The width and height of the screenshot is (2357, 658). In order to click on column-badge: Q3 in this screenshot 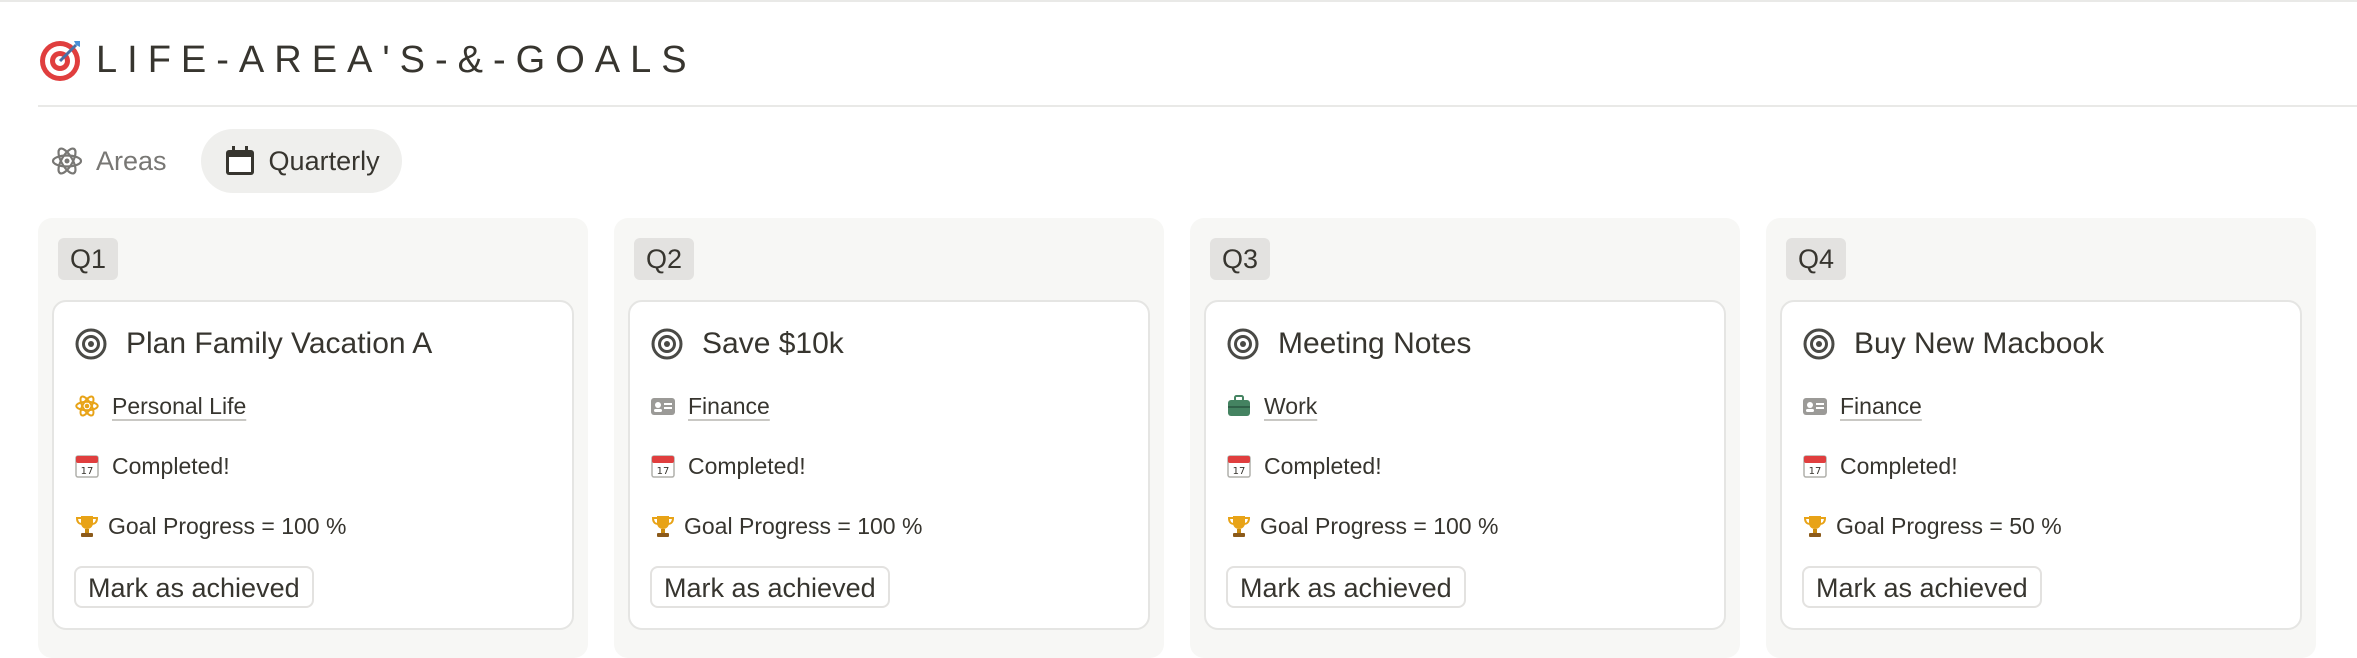, I will do `click(1240, 259)`.